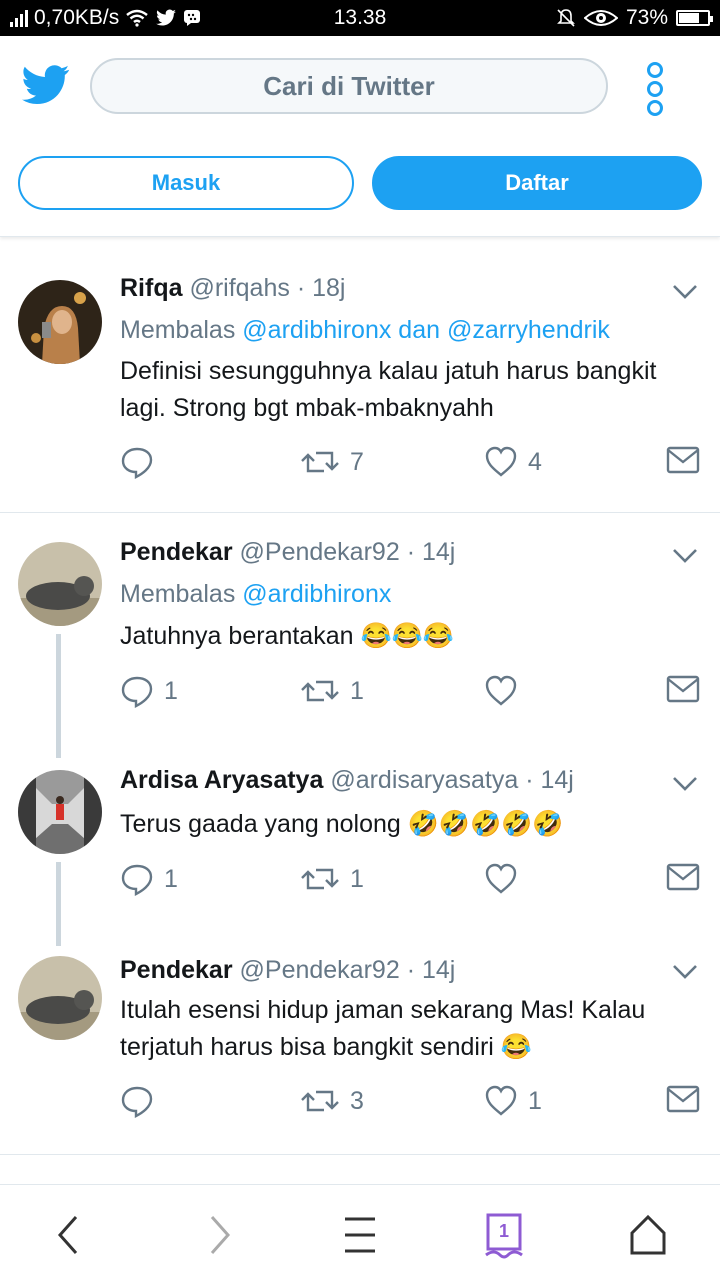 The width and height of the screenshot is (720, 1281). I want to click on emoji-rofl: 🤣🤣🤣🤣🤣, so click(485, 824).